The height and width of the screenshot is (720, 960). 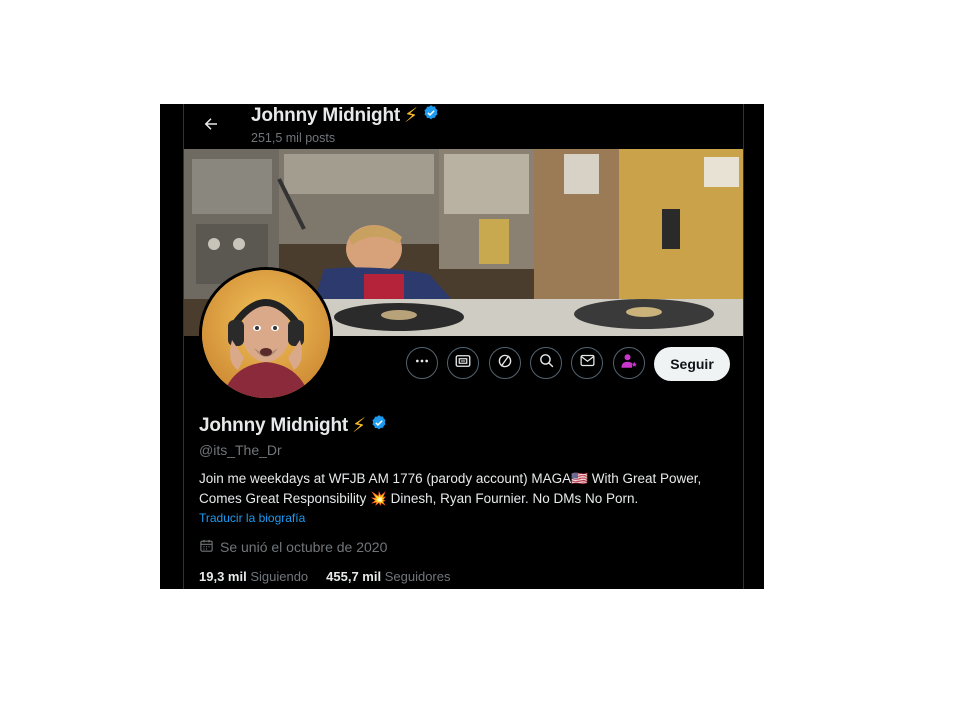 What do you see at coordinates (252, 518) in the screenshot?
I see `translate-bio-link: Traducir la biografía` at bounding box center [252, 518].